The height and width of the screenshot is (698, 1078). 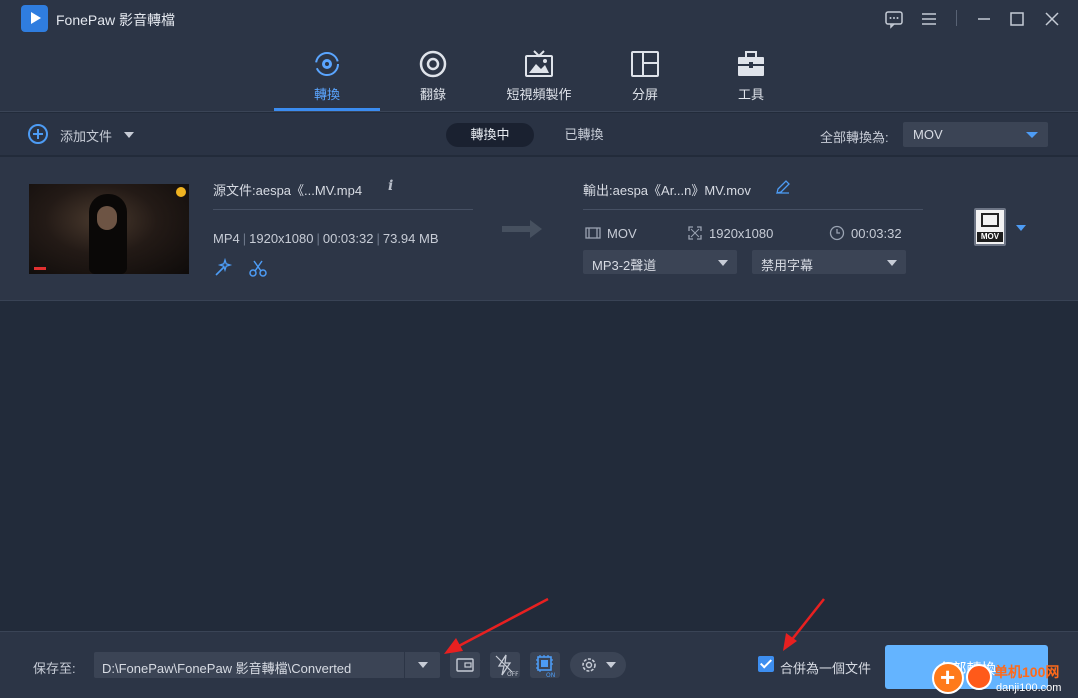 What do you see at coordinates (433, 64) in the screenshot?
I see `disc-icon` at bounding box center [433, 64].